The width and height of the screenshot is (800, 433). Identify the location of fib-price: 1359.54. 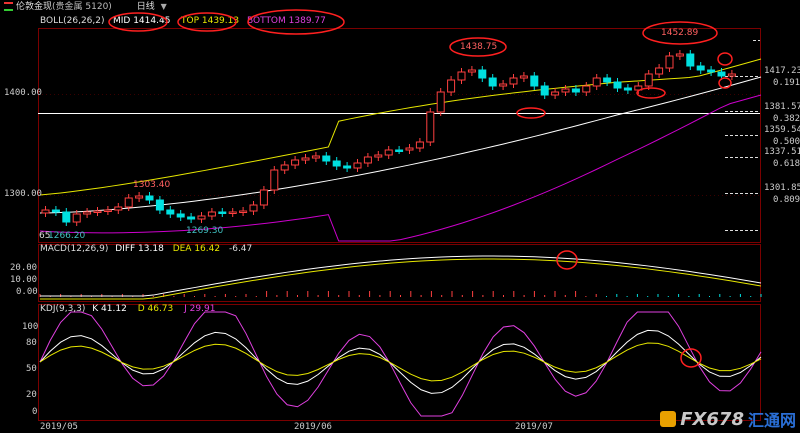
(782, 130).